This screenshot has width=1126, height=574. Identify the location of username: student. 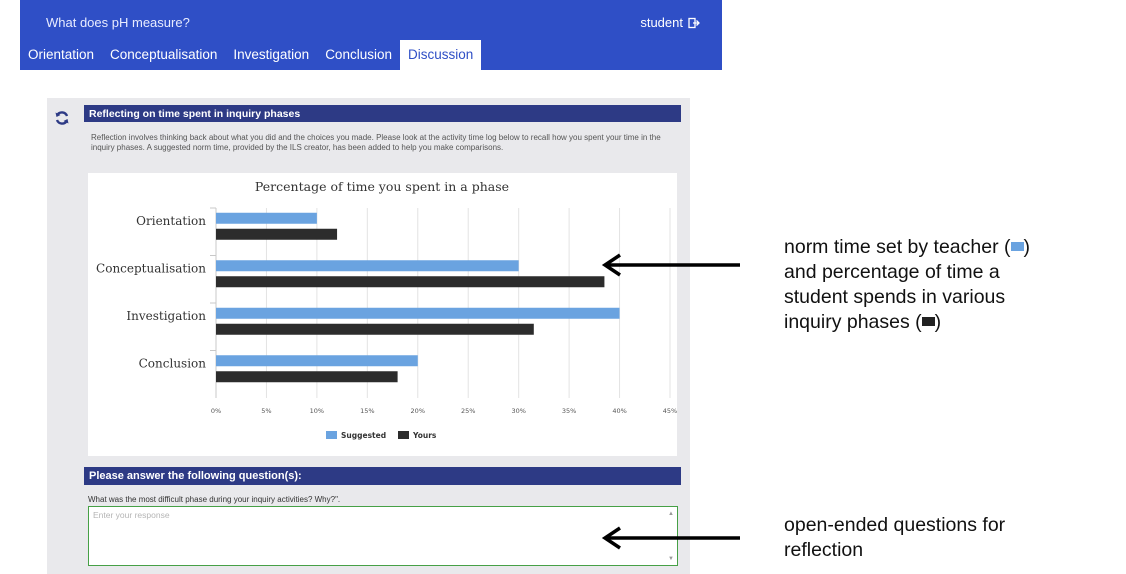
(661, 22).